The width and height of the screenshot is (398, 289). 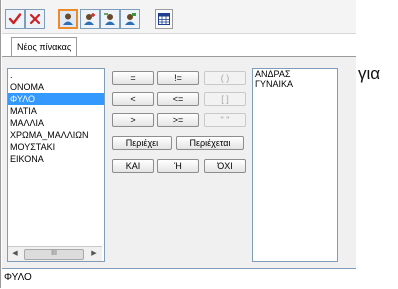 What do you see at coordinates (225, 120) in the screenshot?
I see `quotes-button: " "` at bounding box center [225, 120].